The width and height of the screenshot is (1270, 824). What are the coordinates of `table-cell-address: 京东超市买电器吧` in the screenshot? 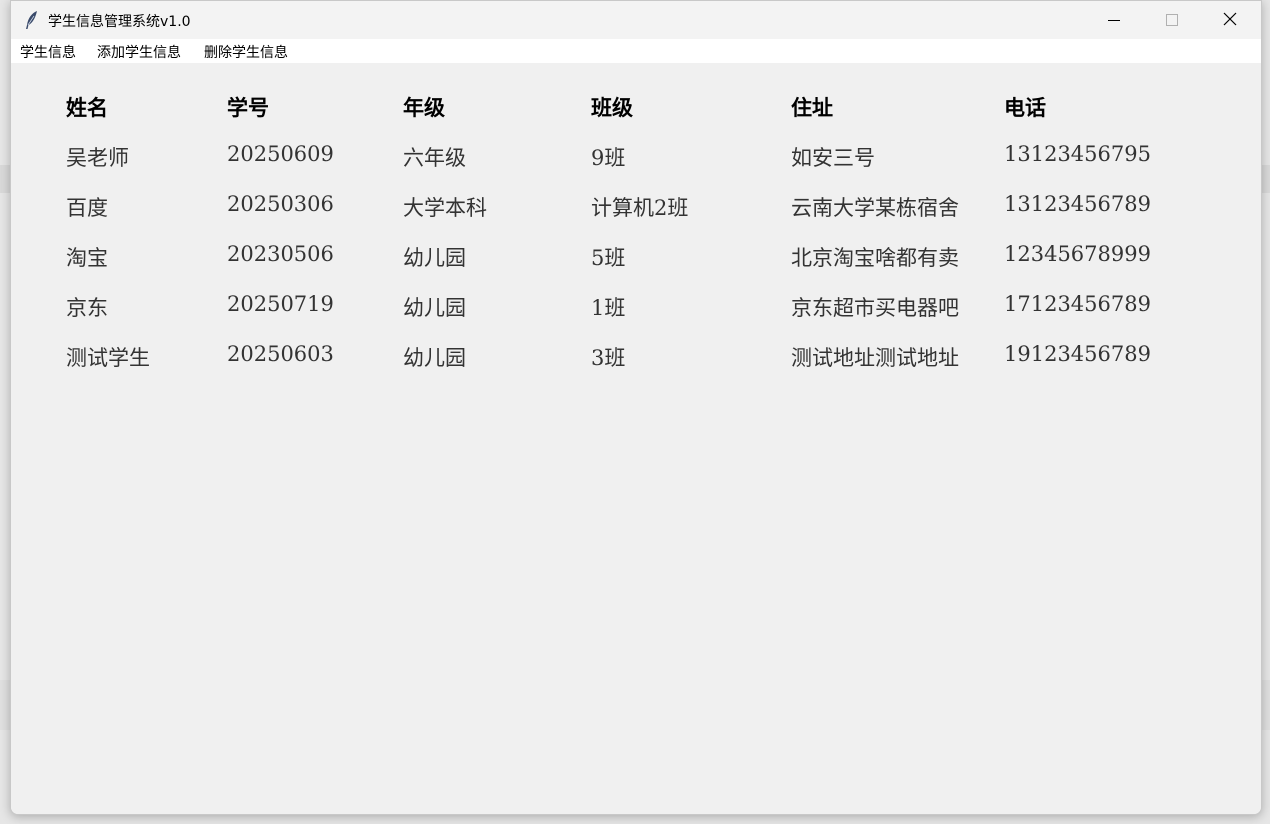 It's located at (875, 308).